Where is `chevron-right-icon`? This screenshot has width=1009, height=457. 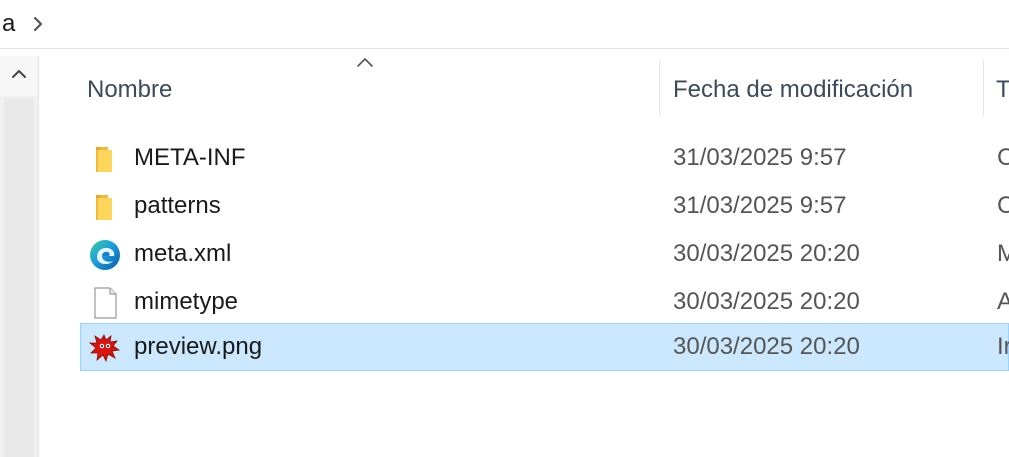
chevron-right-icon is located at coordinates (38, 24).